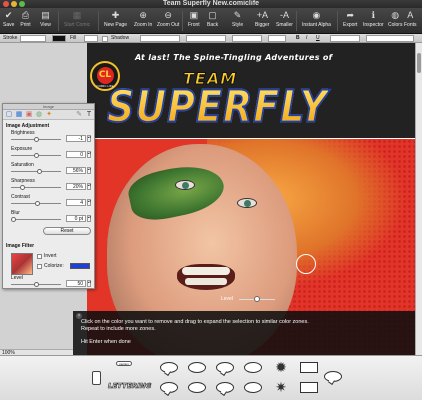  Describe the element at coordinates (350, 19) in the screenshot. I see `export-button: ➦ Export` at that location.